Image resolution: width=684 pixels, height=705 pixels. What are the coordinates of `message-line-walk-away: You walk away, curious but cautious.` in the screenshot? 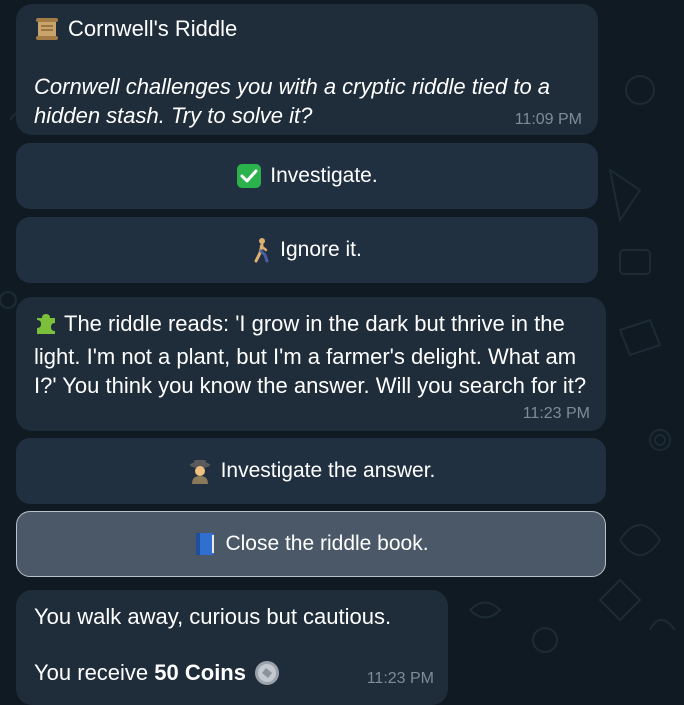 It's located at (213, 616).